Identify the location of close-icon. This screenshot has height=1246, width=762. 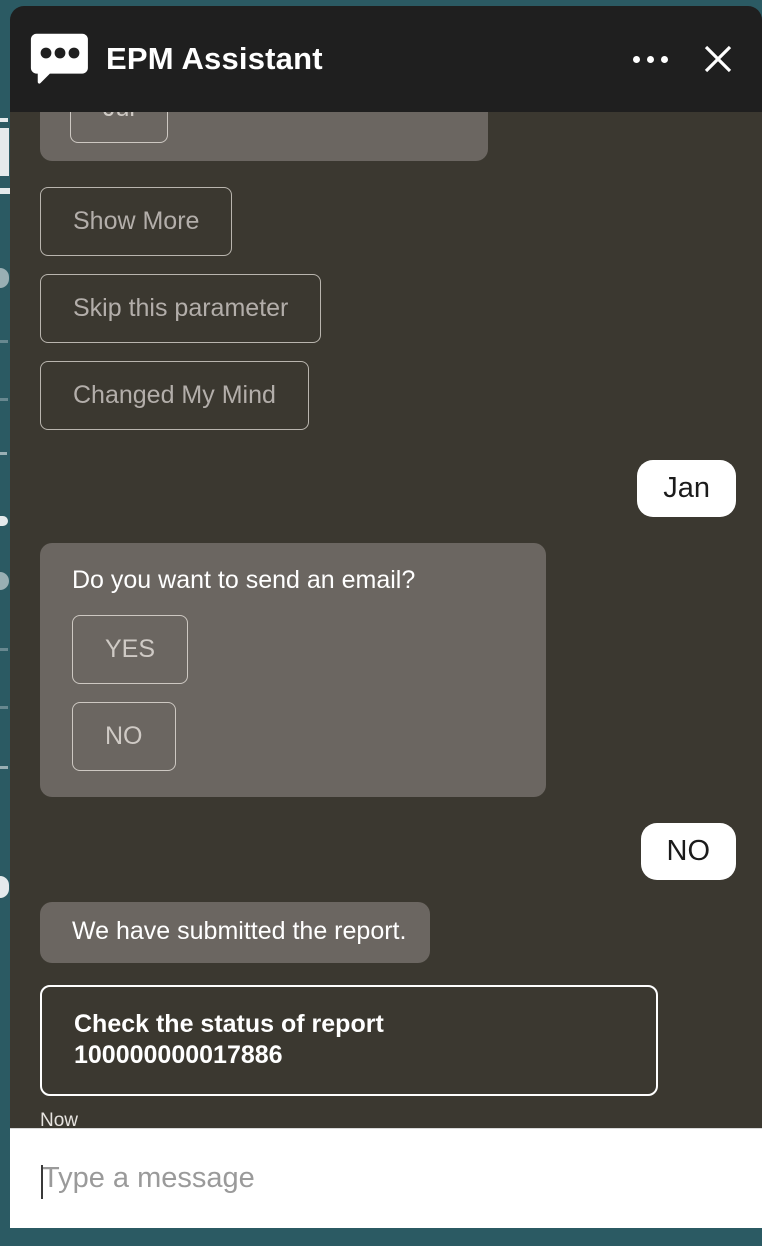
(718, 59).